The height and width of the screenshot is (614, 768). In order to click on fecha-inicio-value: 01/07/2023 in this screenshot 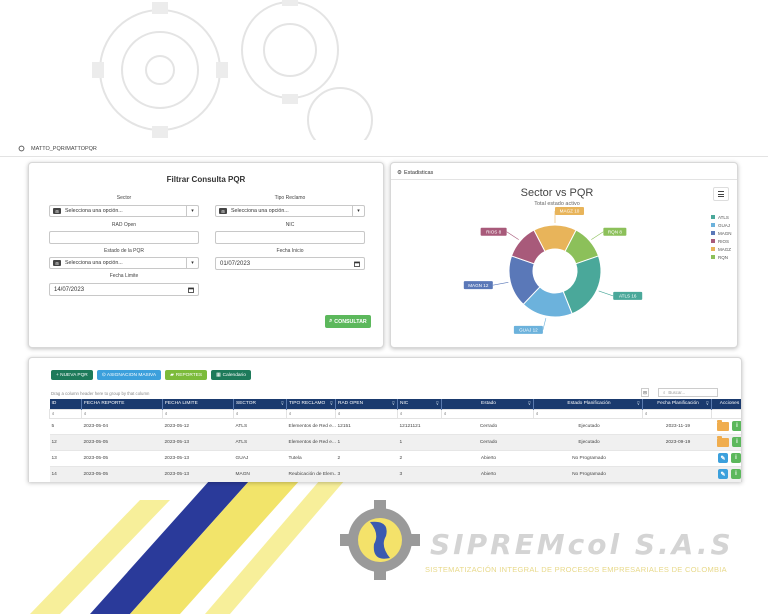, I will do `click(235, 263)`.